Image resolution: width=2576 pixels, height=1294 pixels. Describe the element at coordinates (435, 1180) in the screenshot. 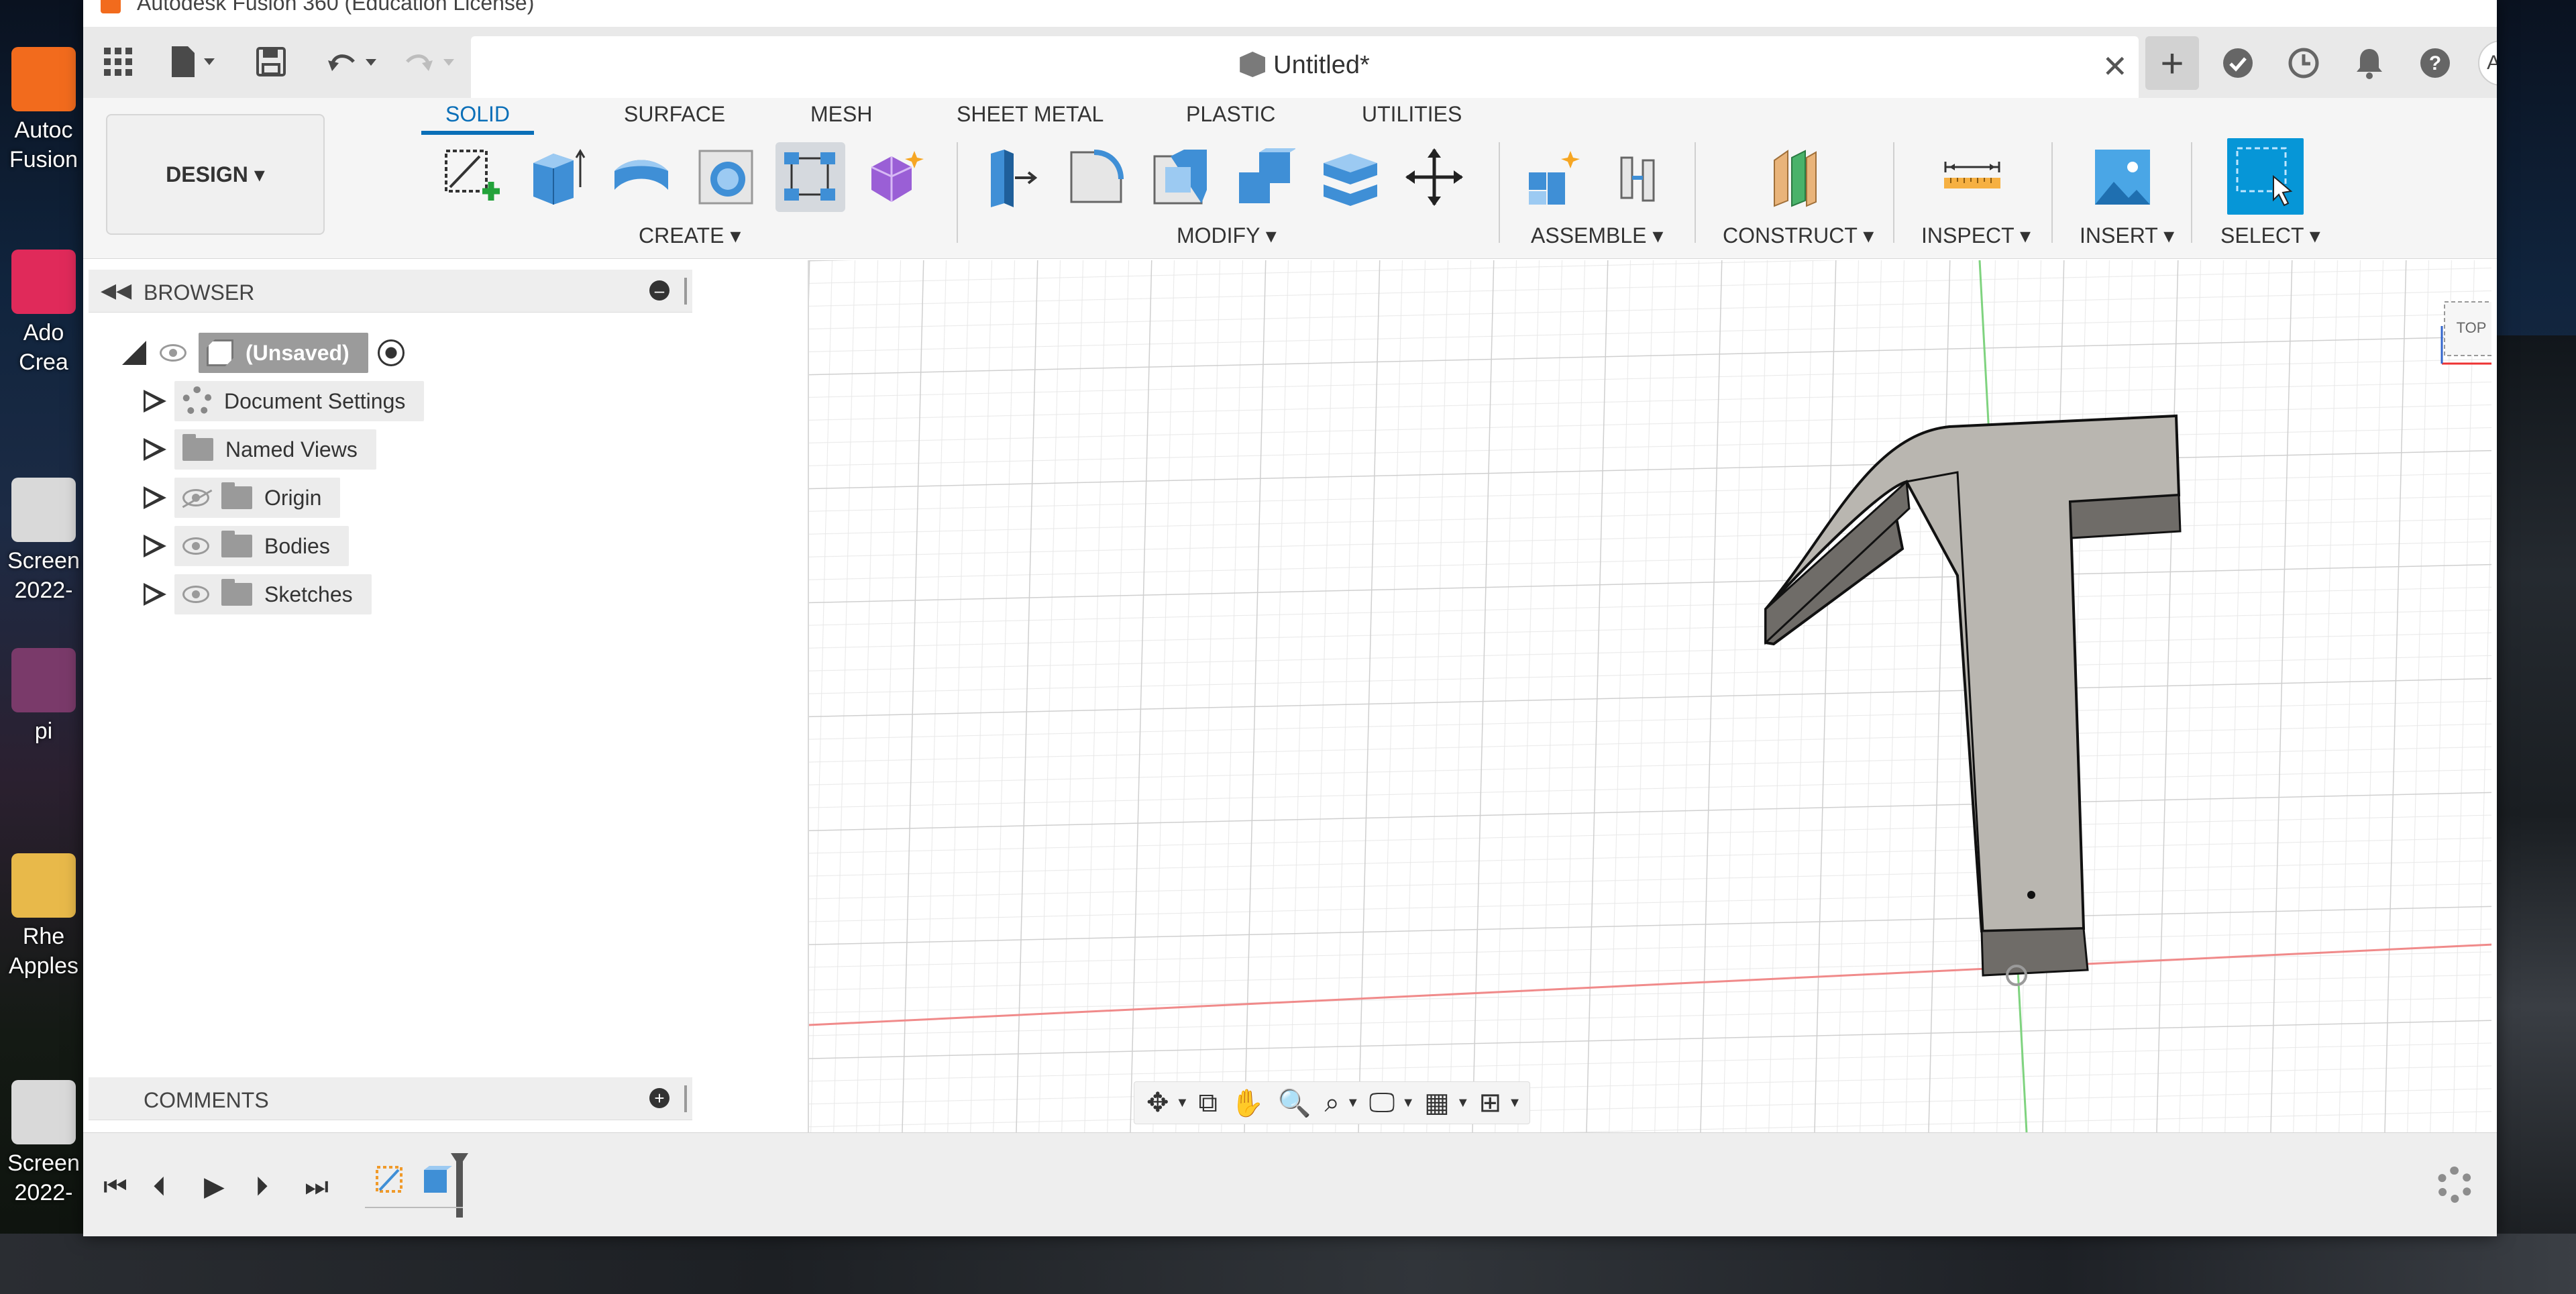

I see `timeline-extrude-feature-icon` at that location.